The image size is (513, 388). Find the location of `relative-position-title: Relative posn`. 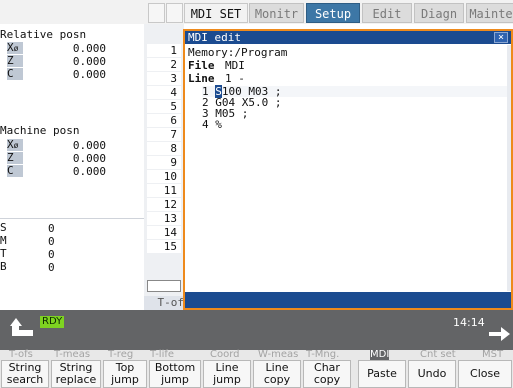

relative-position-title: Relative posn is located at coordinates (43, 34).